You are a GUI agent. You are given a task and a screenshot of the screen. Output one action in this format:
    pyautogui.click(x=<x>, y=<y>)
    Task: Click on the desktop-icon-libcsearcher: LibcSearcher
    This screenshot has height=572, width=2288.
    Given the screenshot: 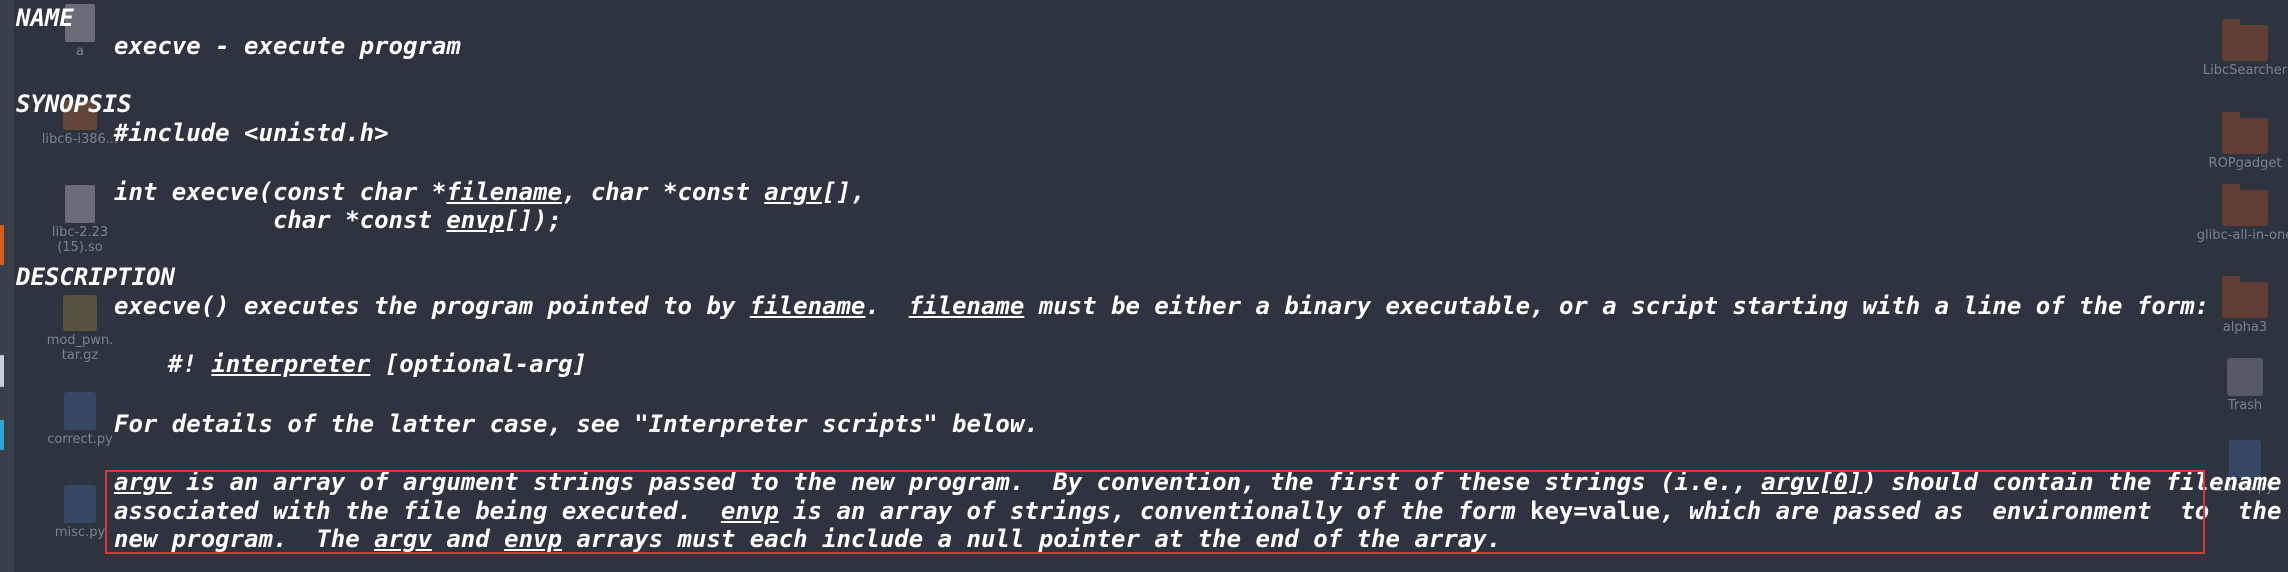 What is the action you would take?
    pyautogui.click(x=2241, y=48)
    